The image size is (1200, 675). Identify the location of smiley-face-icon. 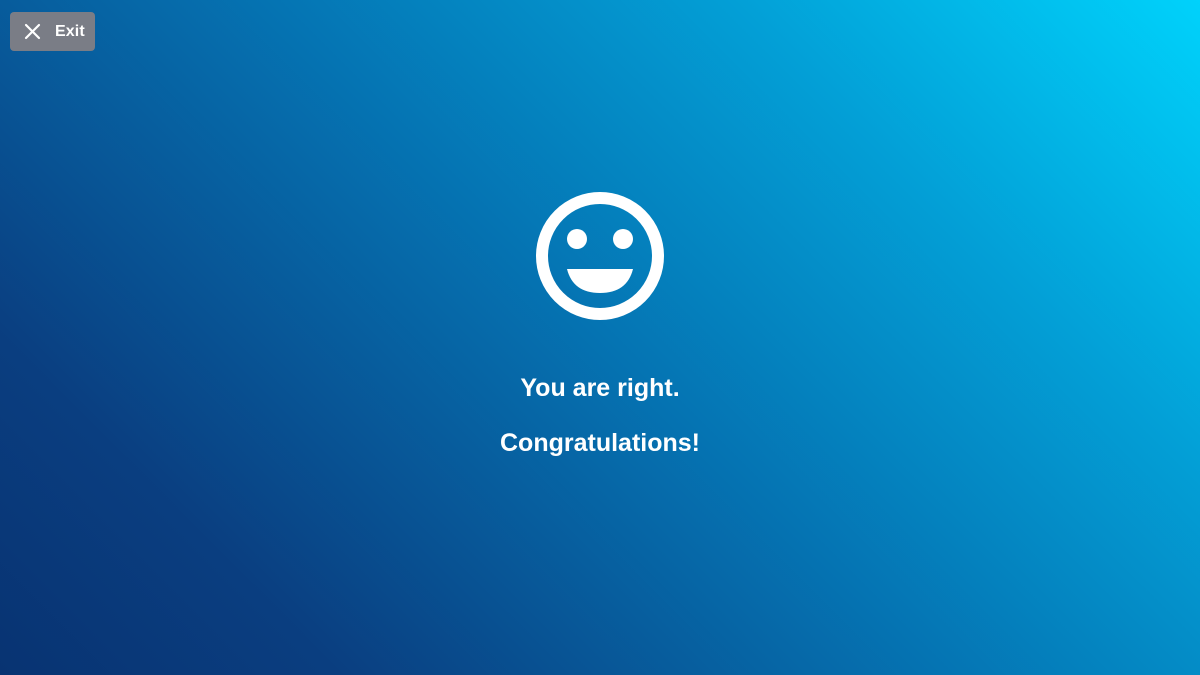
(600, 256).